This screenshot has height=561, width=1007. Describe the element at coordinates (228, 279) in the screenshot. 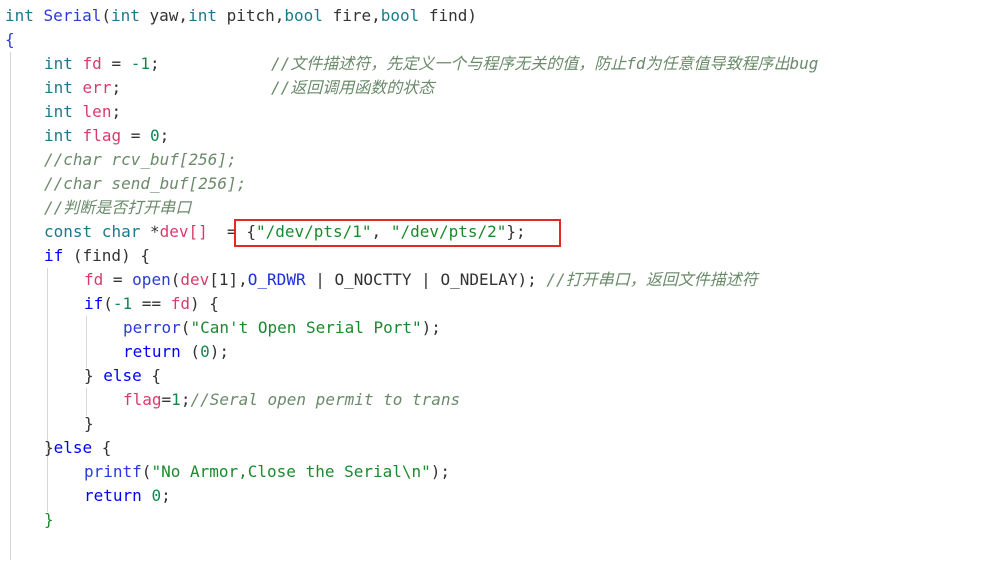

I see `punctuation: [1],` at that location.